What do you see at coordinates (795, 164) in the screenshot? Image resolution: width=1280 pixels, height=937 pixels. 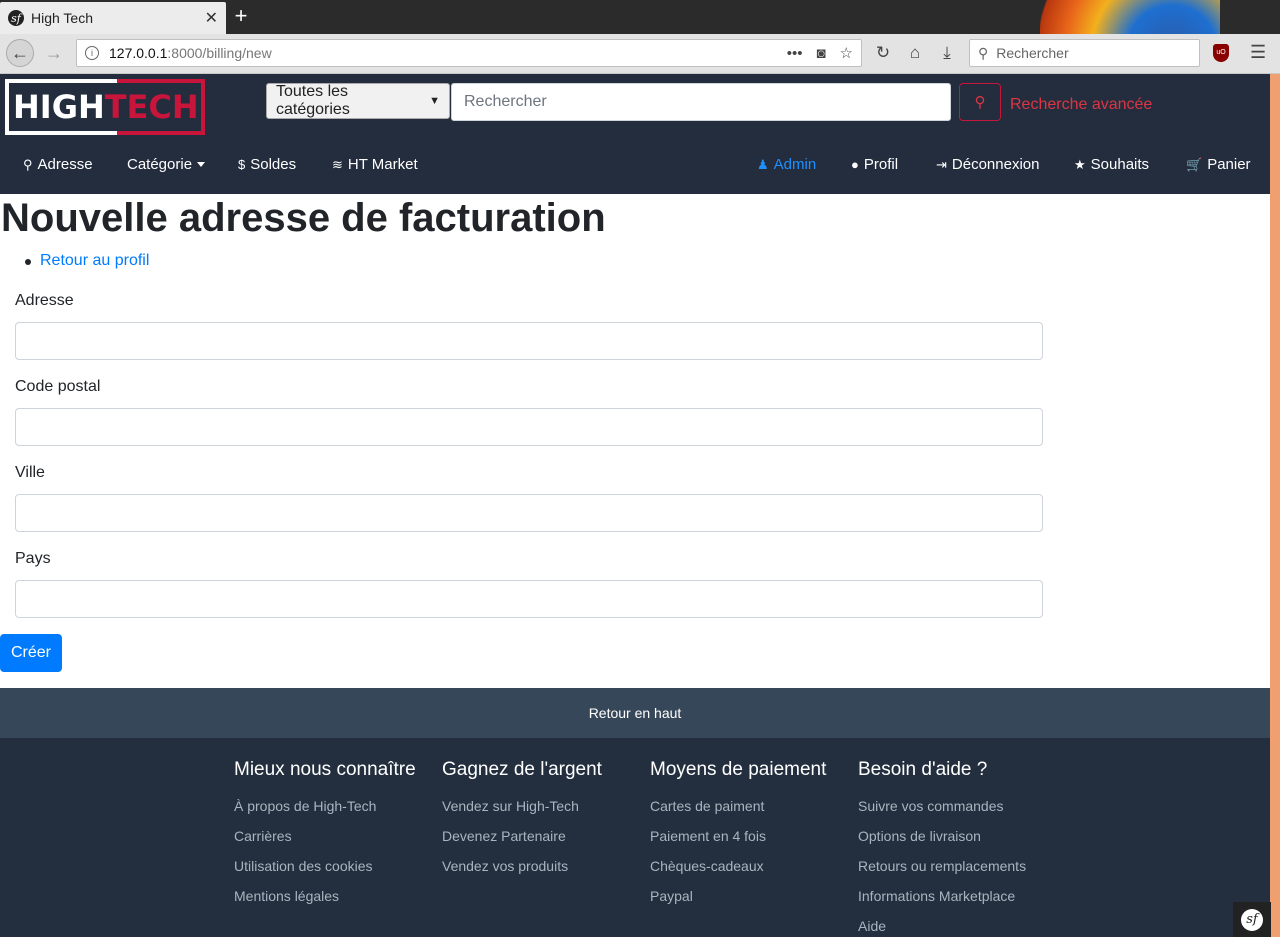 I see `menu-label: Admin` at bounding box center [795, 164].